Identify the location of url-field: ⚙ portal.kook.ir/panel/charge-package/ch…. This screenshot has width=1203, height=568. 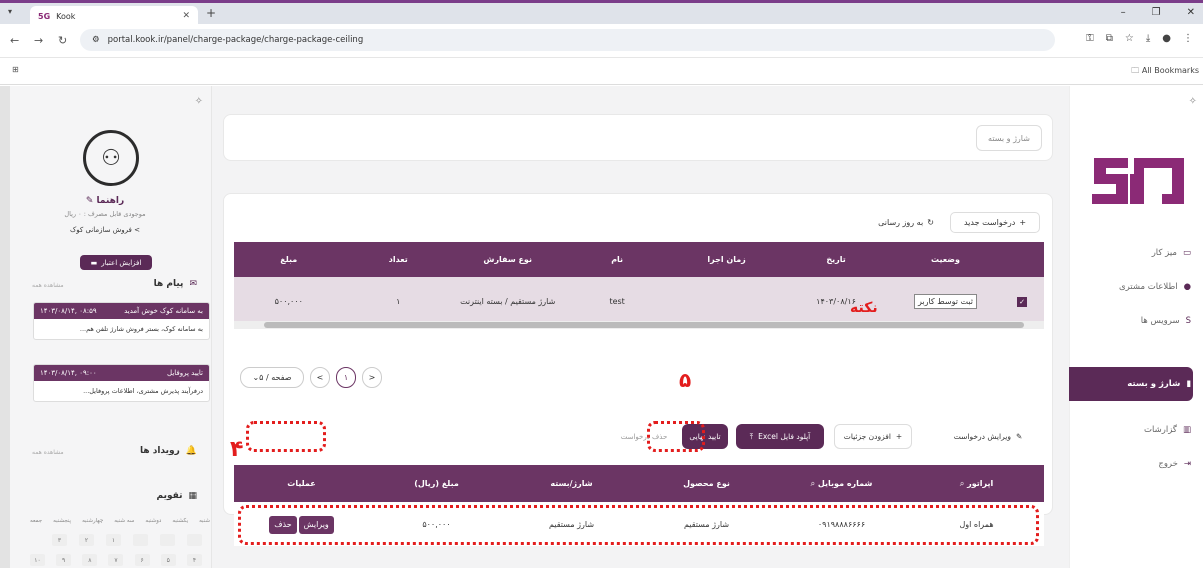
(567, 40).